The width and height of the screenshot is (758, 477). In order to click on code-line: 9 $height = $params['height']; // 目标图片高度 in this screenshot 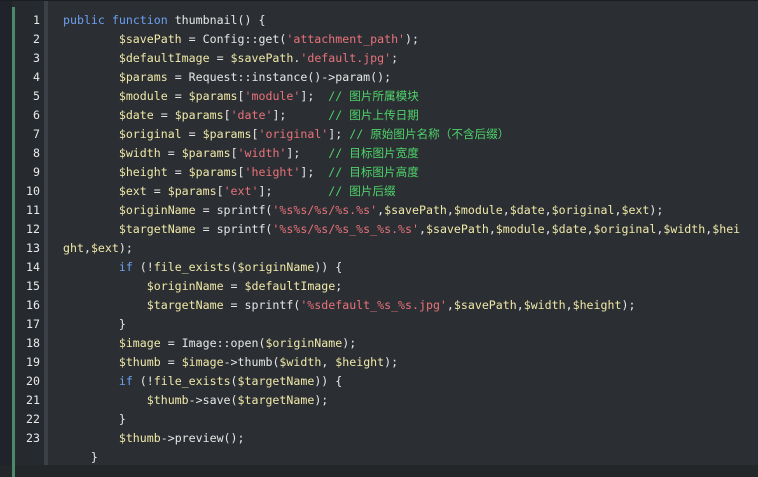, I will do `click(379, 172)`.